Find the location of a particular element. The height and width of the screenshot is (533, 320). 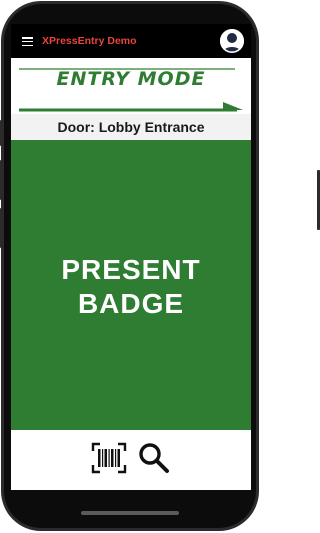

app-title: XPressEntry Demo is located at coordinates (89, 41).